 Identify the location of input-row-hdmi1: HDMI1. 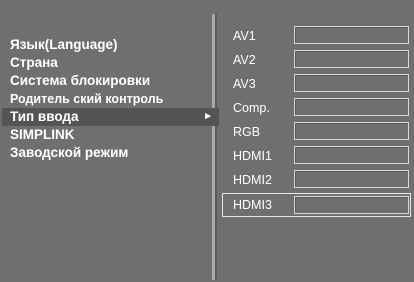
(316, 155).